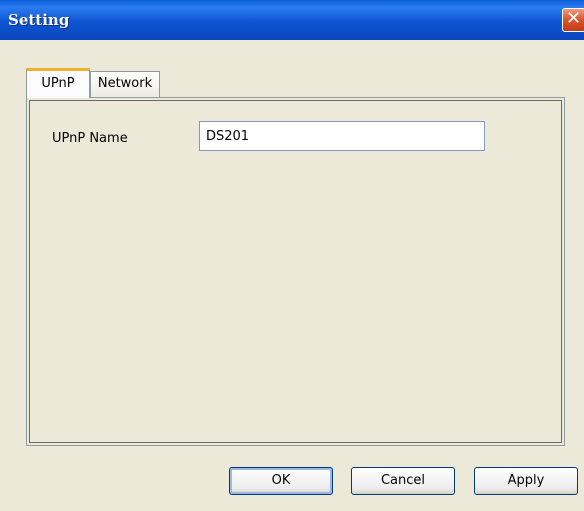 The width and height of the screenshot is (584, 511). What do you see at coordinates (403, 481) in the screenshot?
I see `cancel-button: Cancel` at bounding box center [403, 481].